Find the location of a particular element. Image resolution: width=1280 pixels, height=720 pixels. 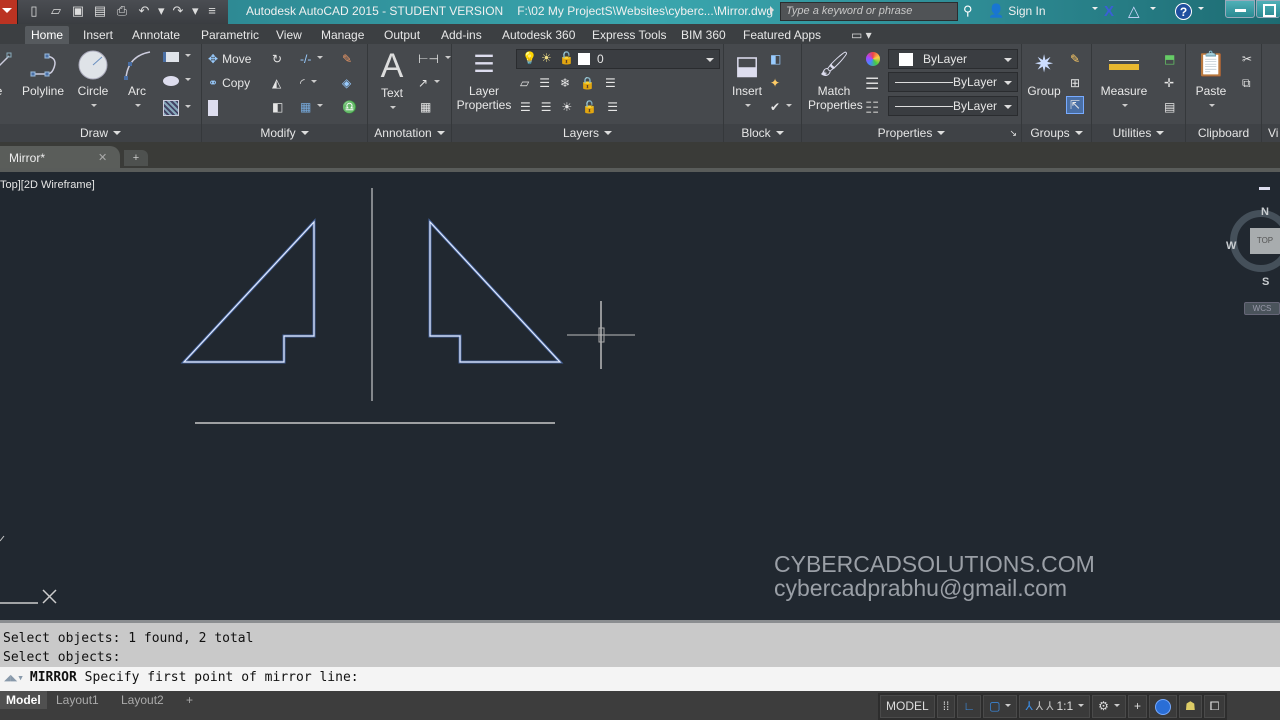

tab-express-tools: Express Tools is located at coordinates (629, 35).